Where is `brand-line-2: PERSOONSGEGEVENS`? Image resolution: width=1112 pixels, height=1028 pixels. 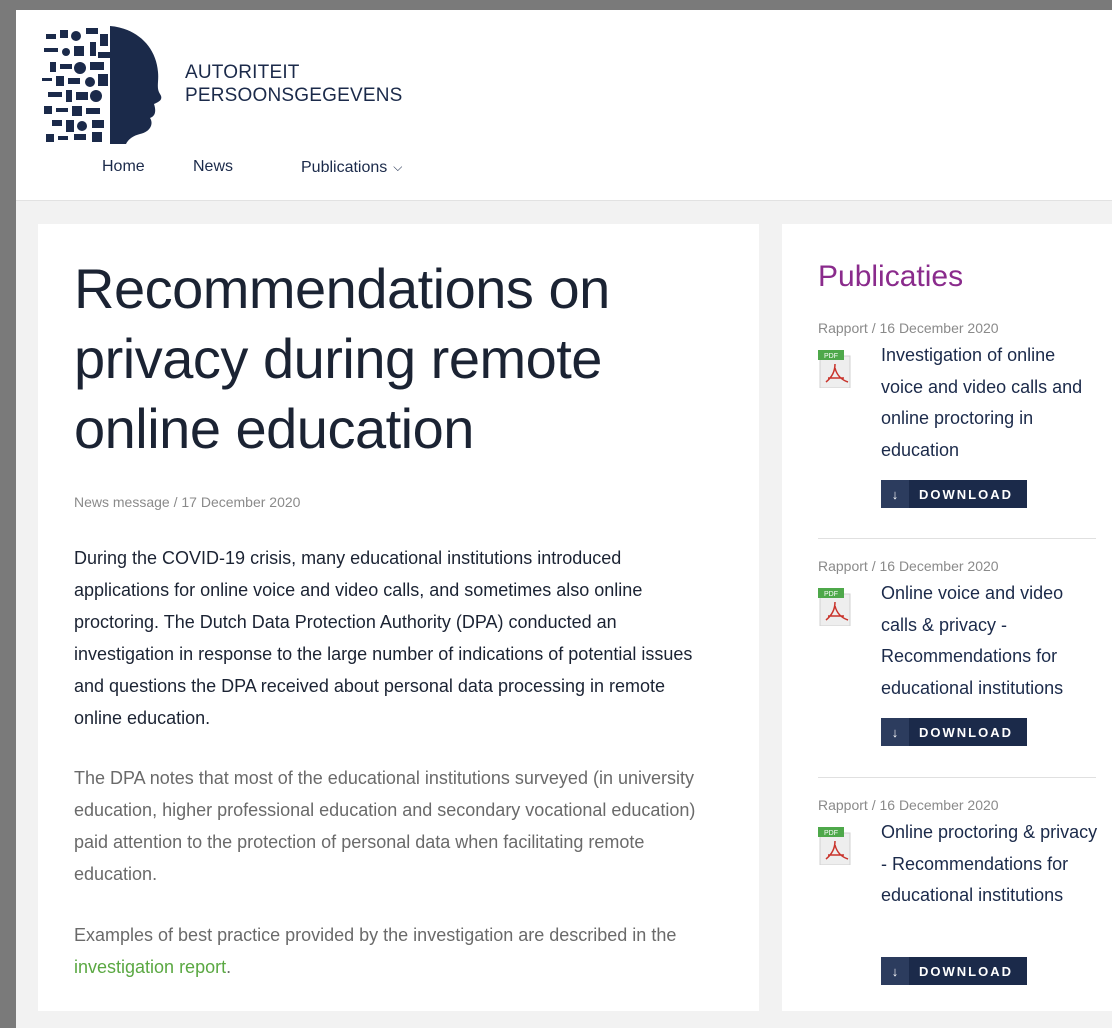 brand-line-2: PERSOONSGEGEVENS is located at coordinates (294, 95).